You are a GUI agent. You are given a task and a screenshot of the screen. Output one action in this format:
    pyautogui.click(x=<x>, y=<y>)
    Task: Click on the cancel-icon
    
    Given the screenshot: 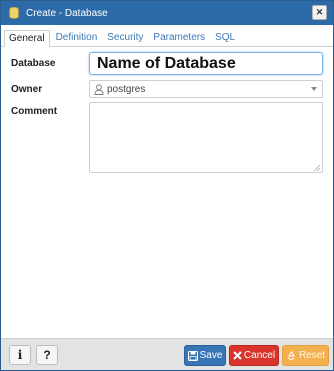 What is the action you would take?
    pyautogui.click(x=237, y=355)
    